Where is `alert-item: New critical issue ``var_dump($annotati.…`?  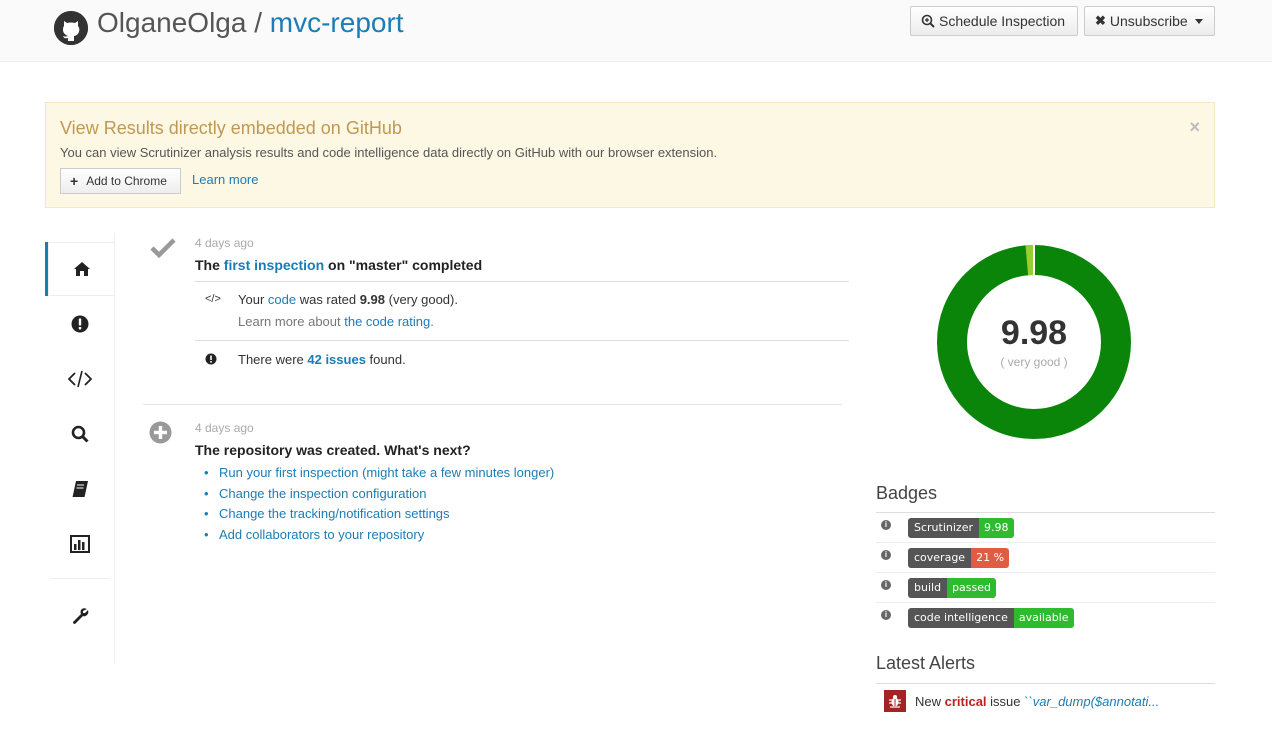 alert-item: New critical issue ``var_dump($annotati.… is located at coordinates (1021, 701).